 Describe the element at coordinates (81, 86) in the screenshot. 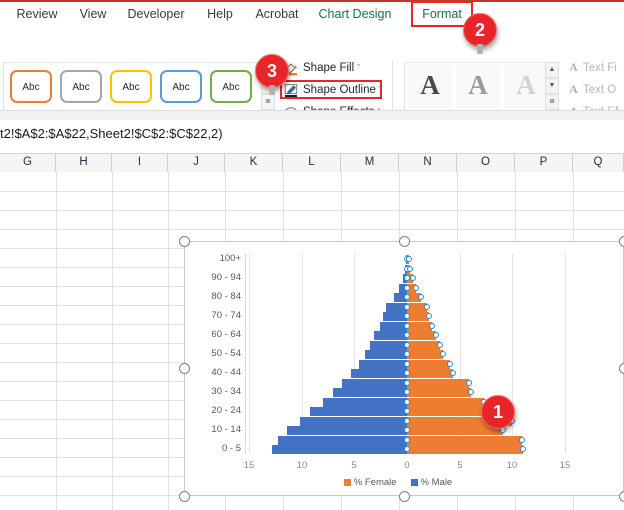

I see `shape-style-gray: Abc` at that location.